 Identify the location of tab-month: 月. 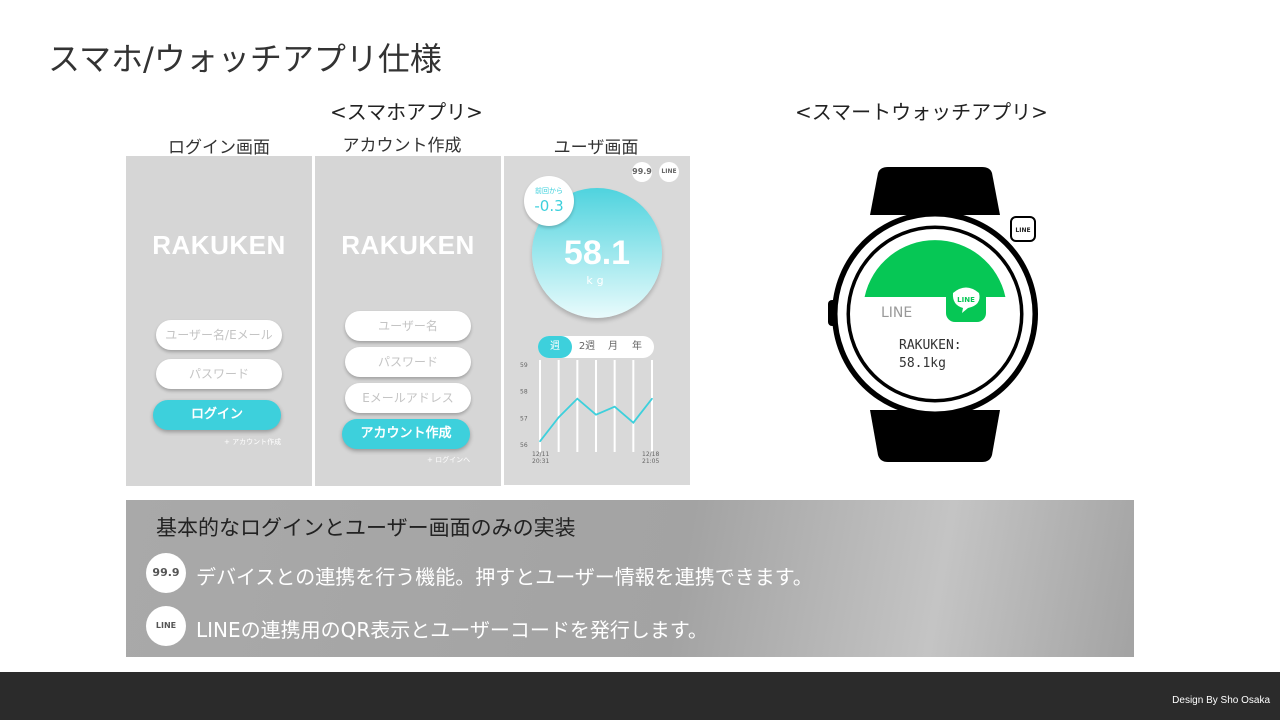
(613, 347).